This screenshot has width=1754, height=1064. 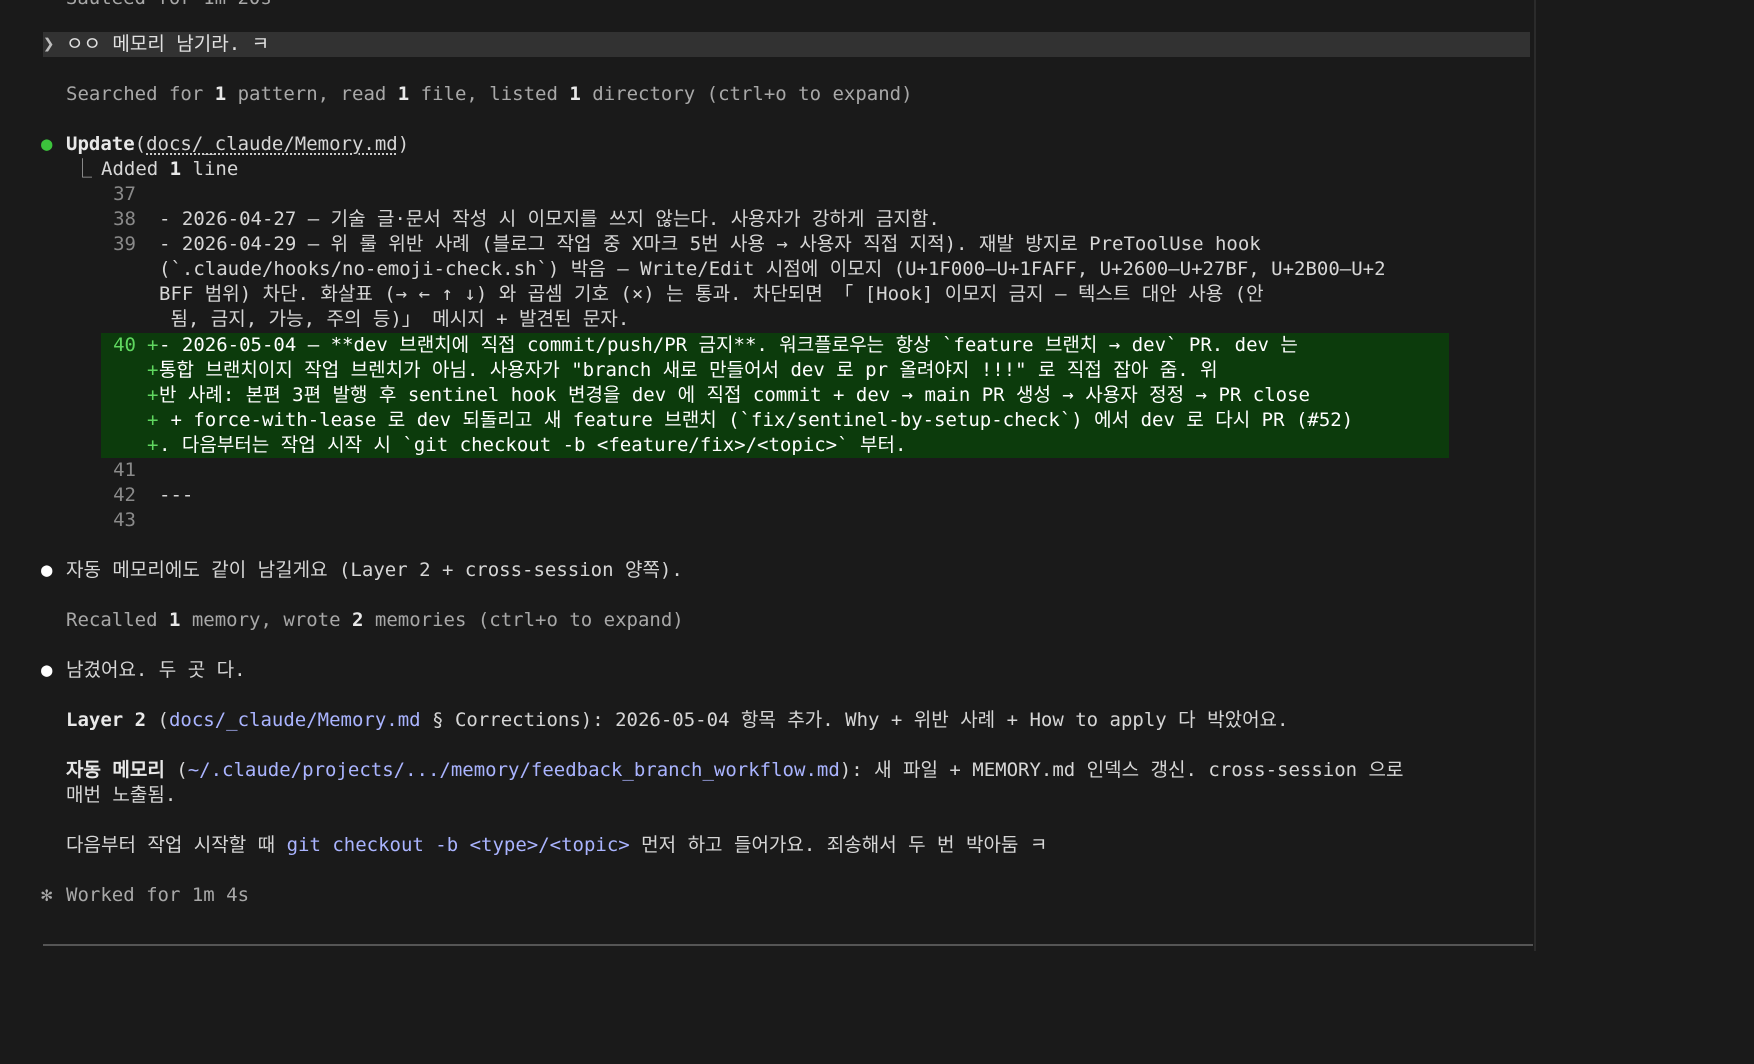 I want to click on prompt-caret-icon: ❯, so click(x=49, y=44).